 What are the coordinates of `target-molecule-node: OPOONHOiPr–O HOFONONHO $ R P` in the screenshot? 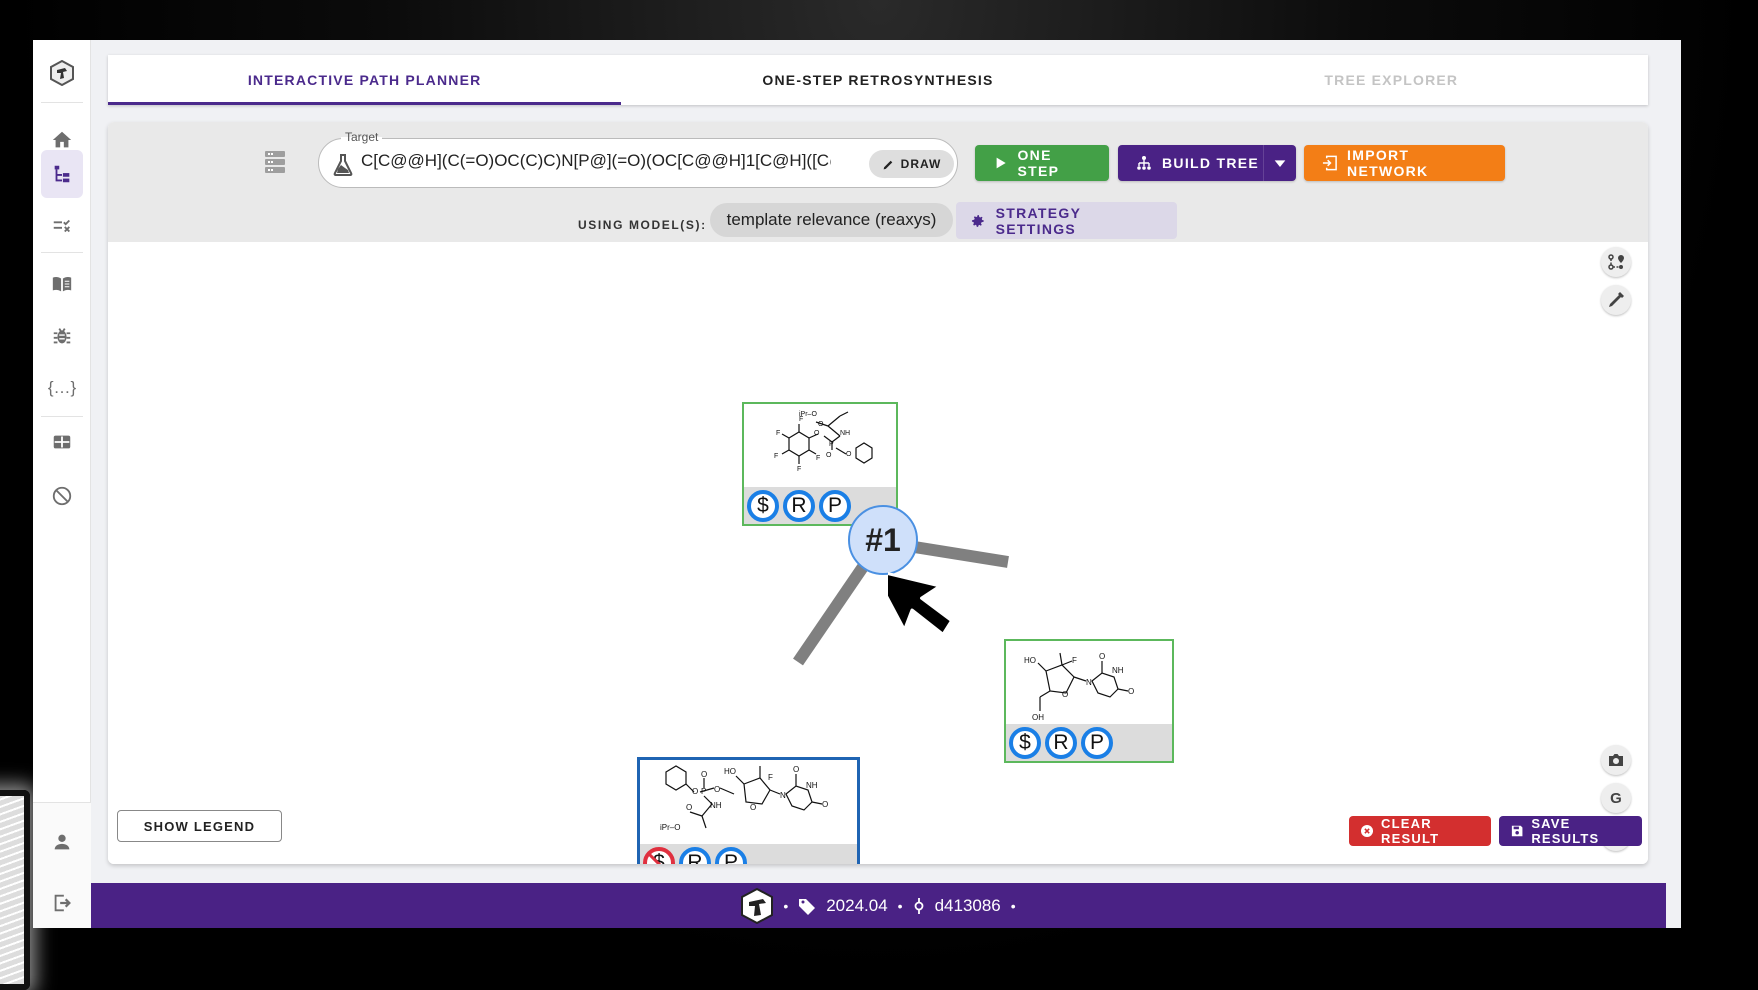 It's located at (748, 810).